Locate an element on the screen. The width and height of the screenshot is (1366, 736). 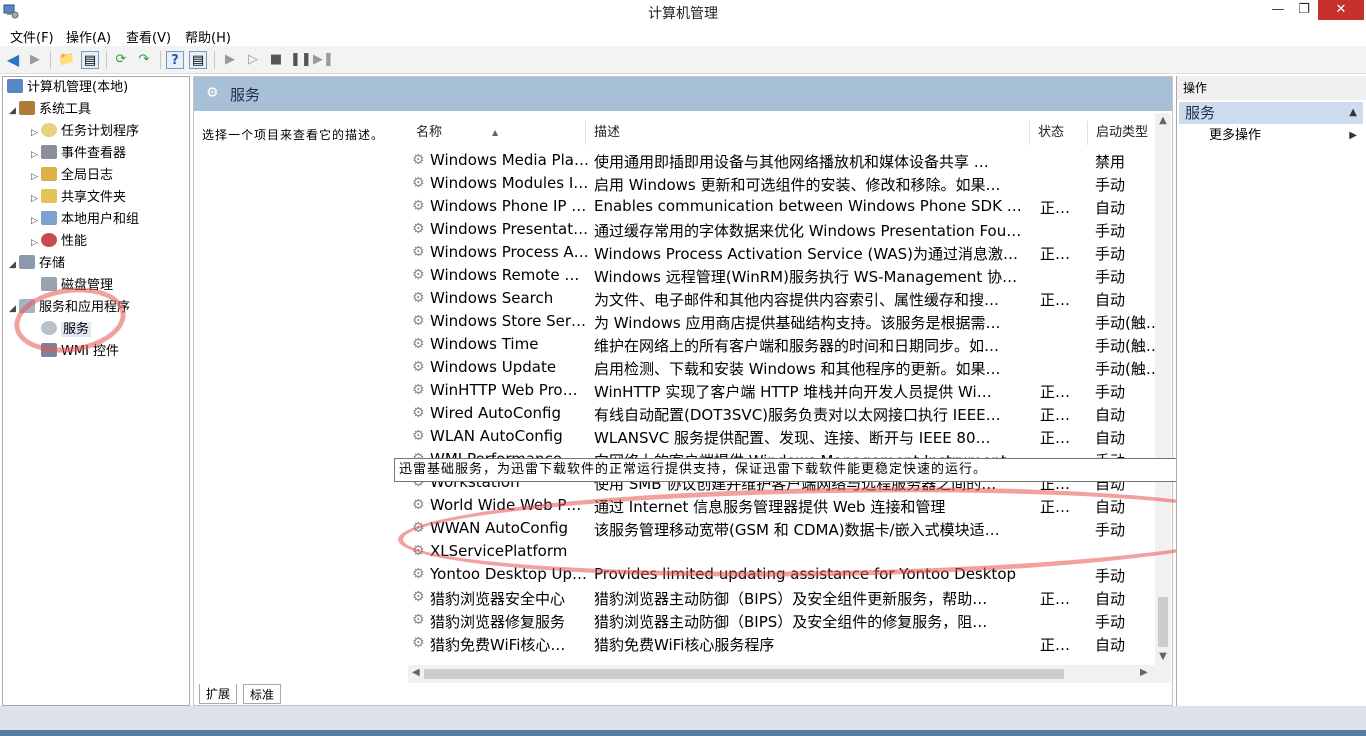
tree-item-root: 计算机管理(本地) is located at coordinates (67, 88).